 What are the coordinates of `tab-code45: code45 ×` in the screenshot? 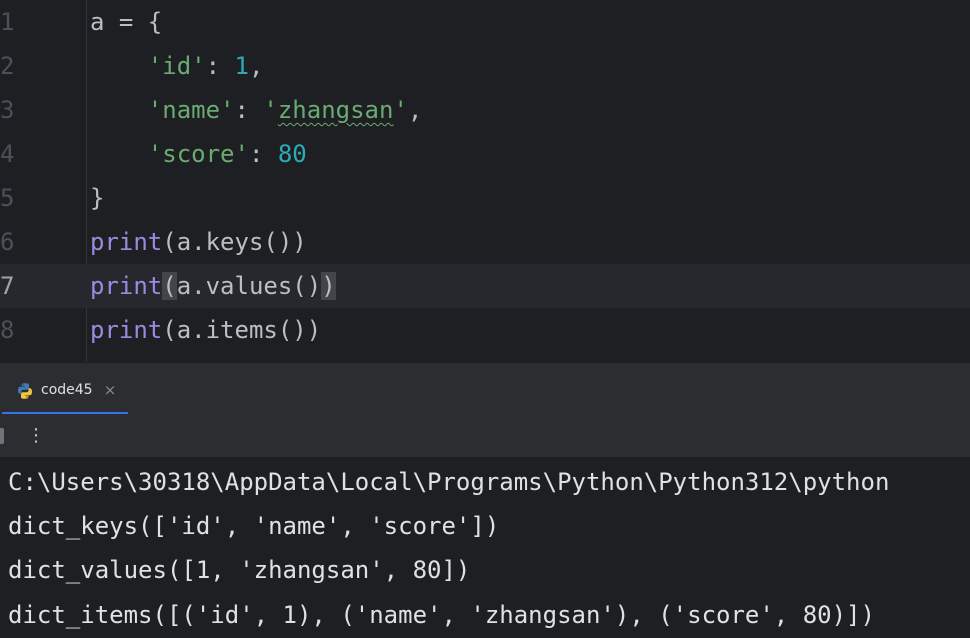 It's located at (64, 389).